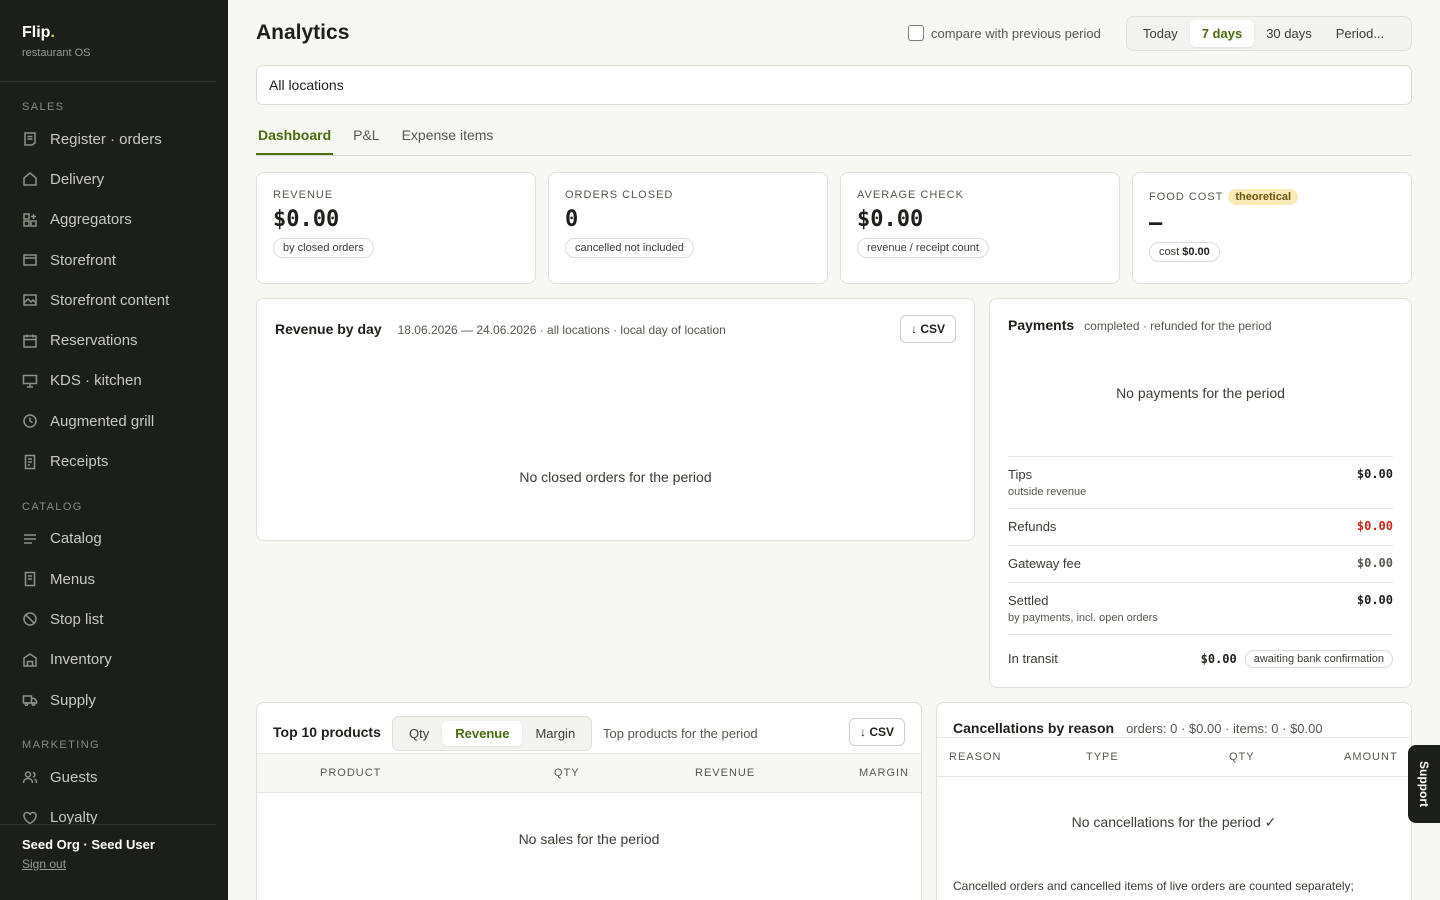 This screenshot has height=900, width=1440. What do you see at coordinates (114, 777) in the screenshot?
I see `sidebar-item-guests: Guests` at bounding box center [114, 777].